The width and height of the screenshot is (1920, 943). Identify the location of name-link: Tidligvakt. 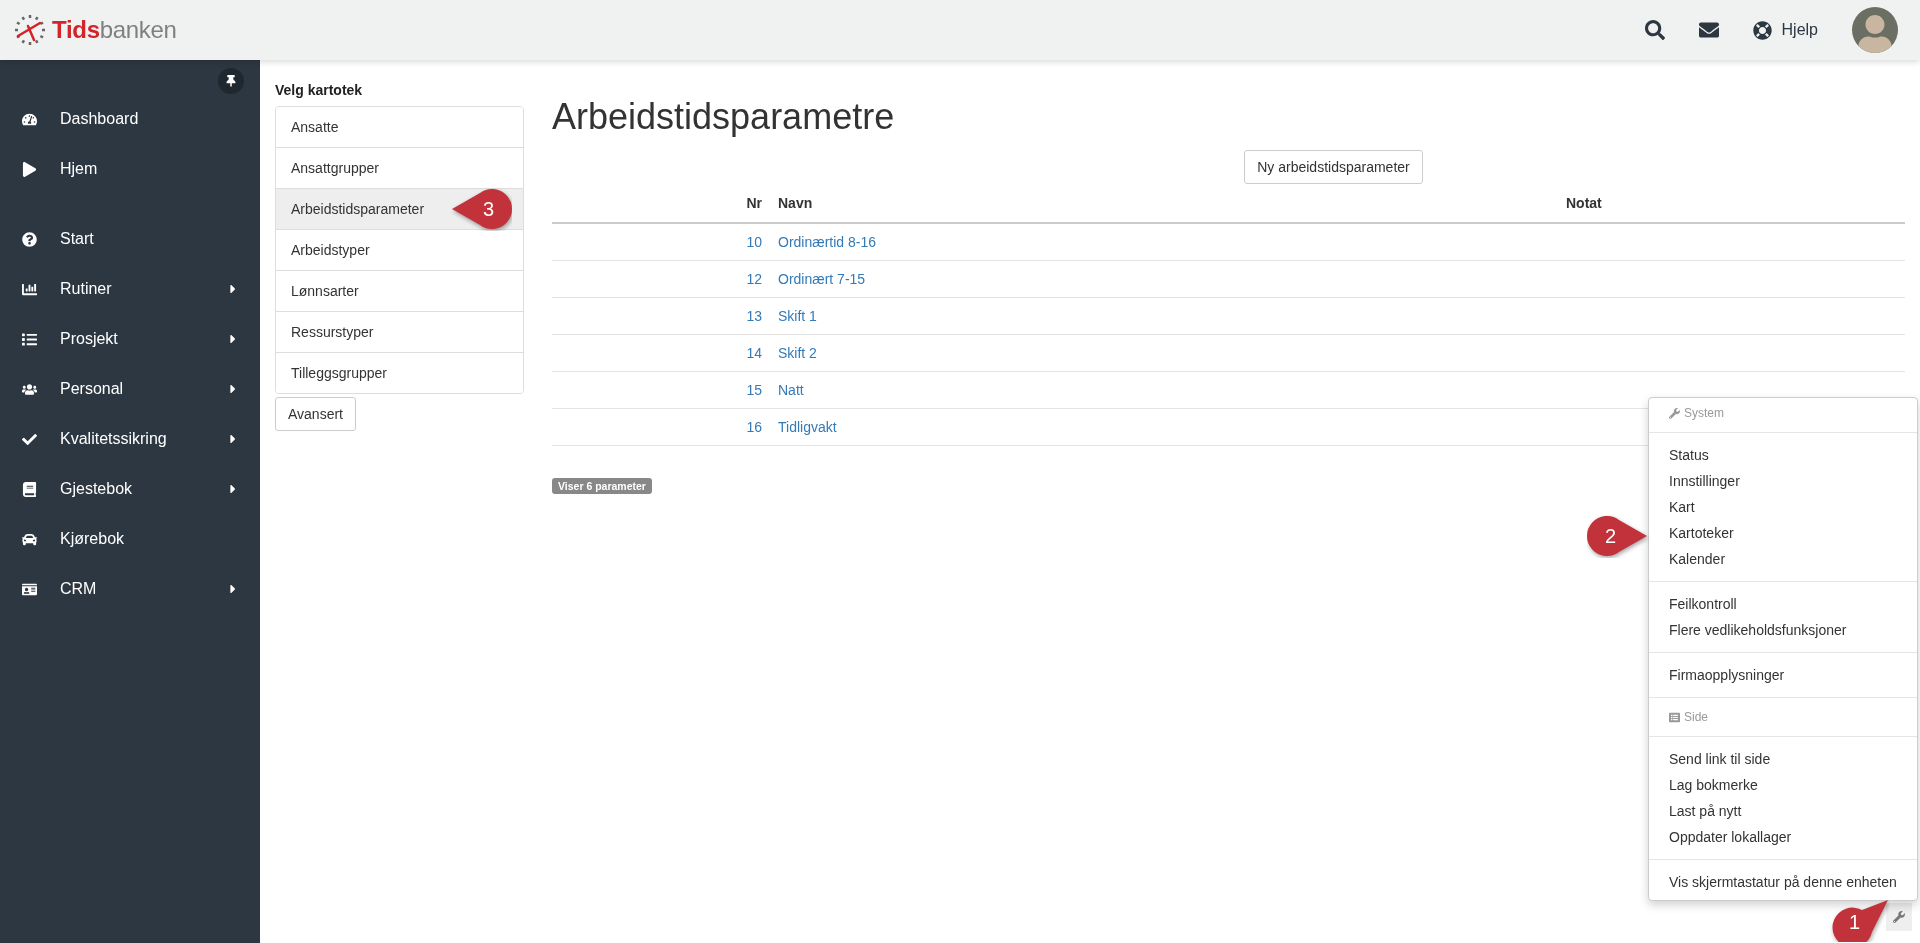
(807, 427).